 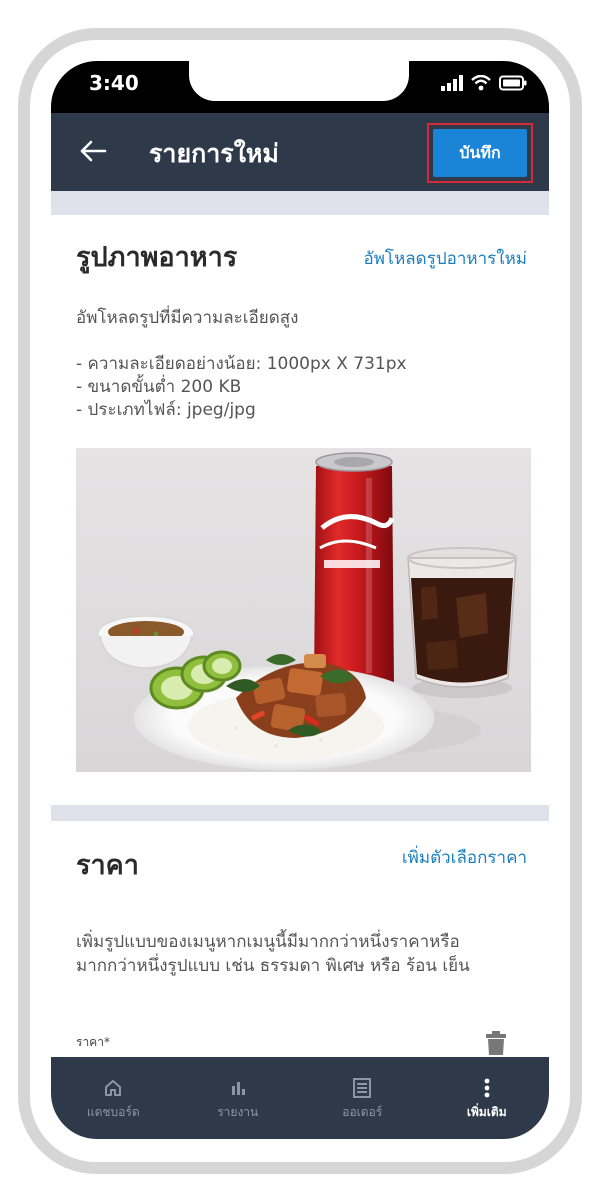 I want to click on nav-item-more: เพิ่มเติม, so click(x=487, y=1098).